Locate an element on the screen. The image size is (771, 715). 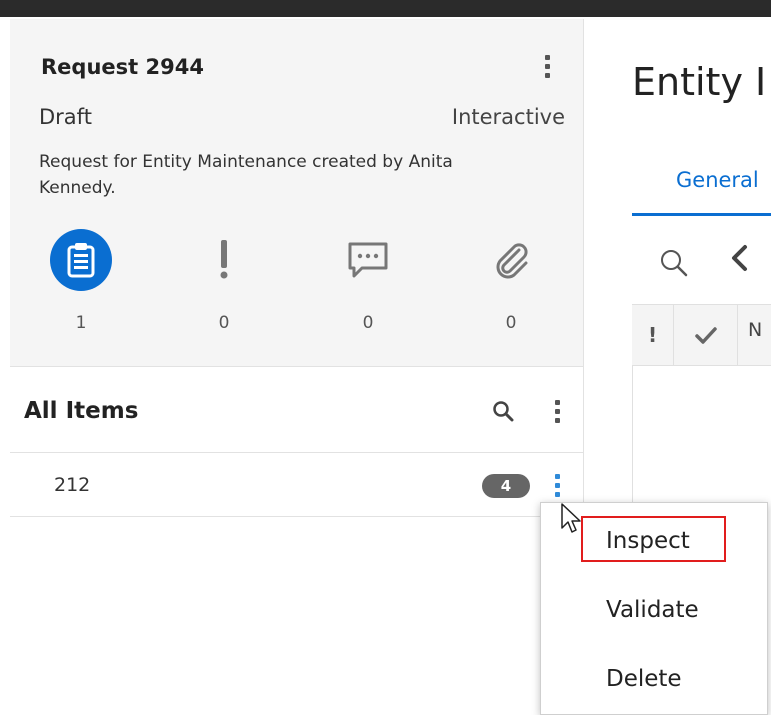
chevron-left-icon is located at coordinates (739, 260).